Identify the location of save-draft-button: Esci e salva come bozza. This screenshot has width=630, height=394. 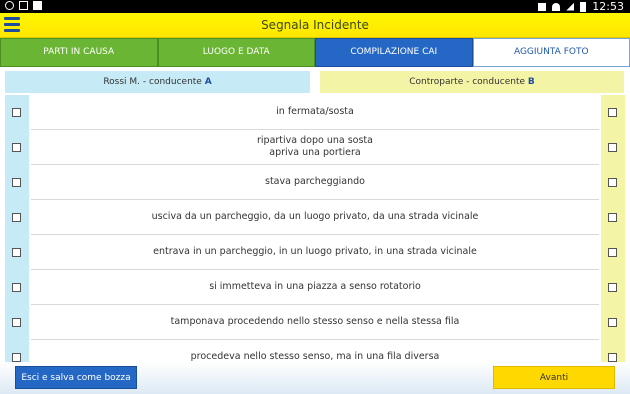
(76, 377).